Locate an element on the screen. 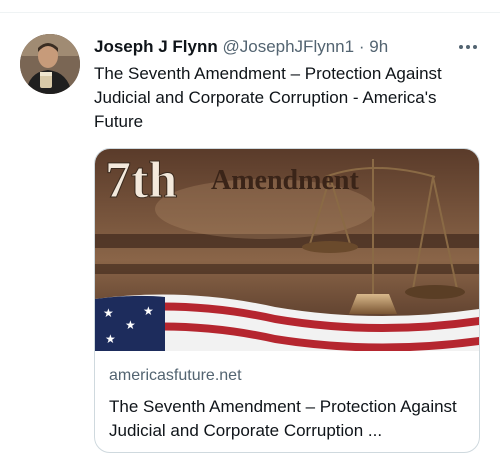 This screenshot has height=471, width=500. more-horizontal-icon is located at coordinates (468, 47).